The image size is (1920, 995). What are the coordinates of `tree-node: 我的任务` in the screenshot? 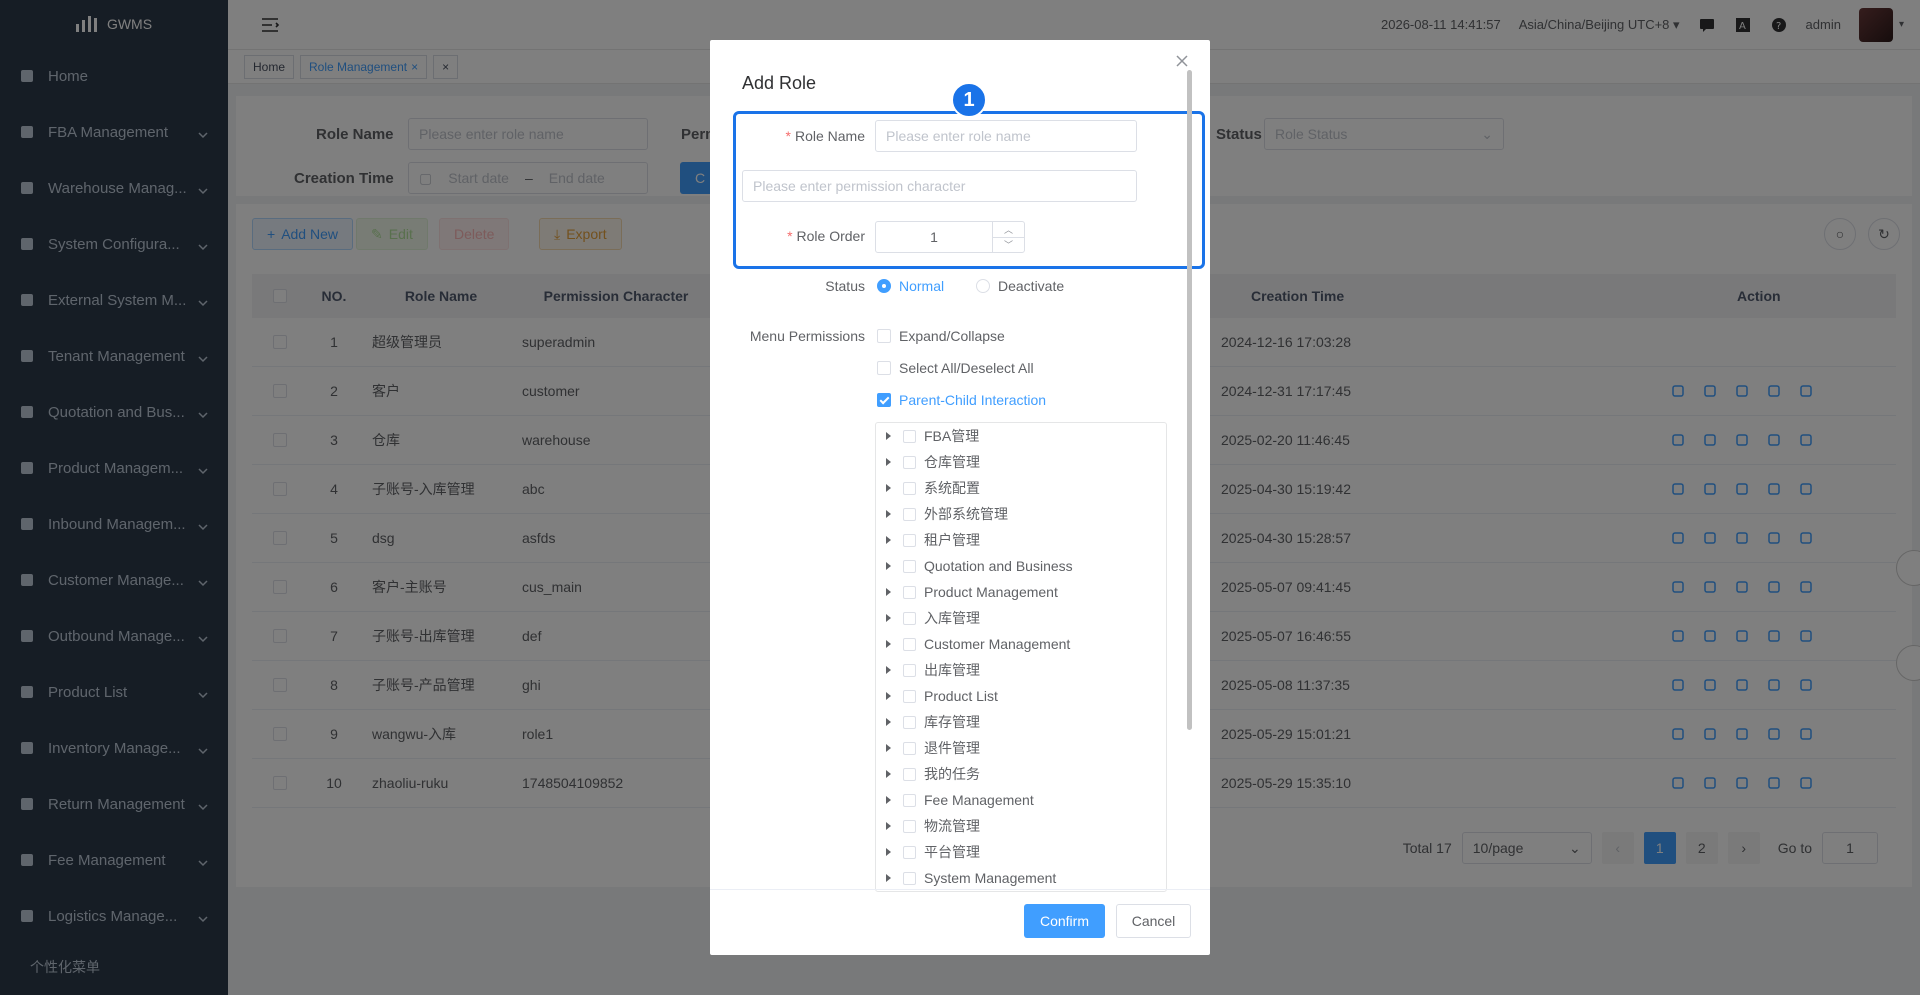 It's located at (1021, 774).